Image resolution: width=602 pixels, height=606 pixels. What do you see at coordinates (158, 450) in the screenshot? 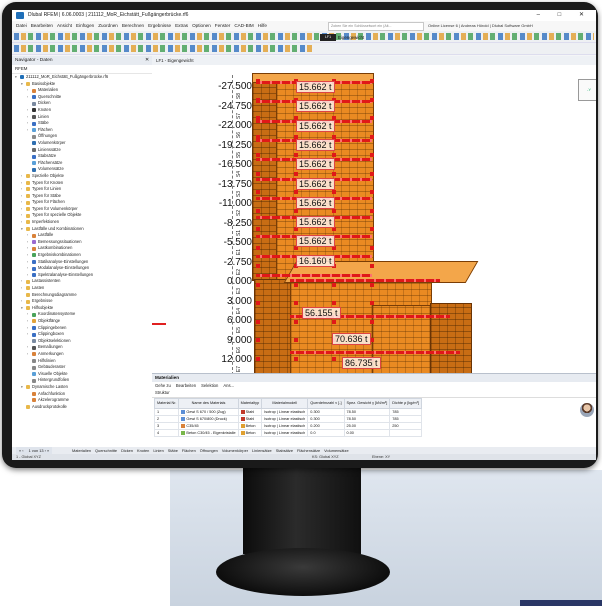
I see `bottom-tab: Linien` at bounding box center [158, 450].